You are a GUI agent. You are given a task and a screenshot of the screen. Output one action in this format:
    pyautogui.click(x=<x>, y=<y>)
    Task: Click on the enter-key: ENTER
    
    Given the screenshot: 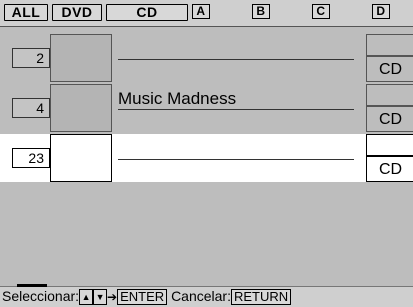 What is the action you would take?
    pyautogui.click(x=142, y=297)
    